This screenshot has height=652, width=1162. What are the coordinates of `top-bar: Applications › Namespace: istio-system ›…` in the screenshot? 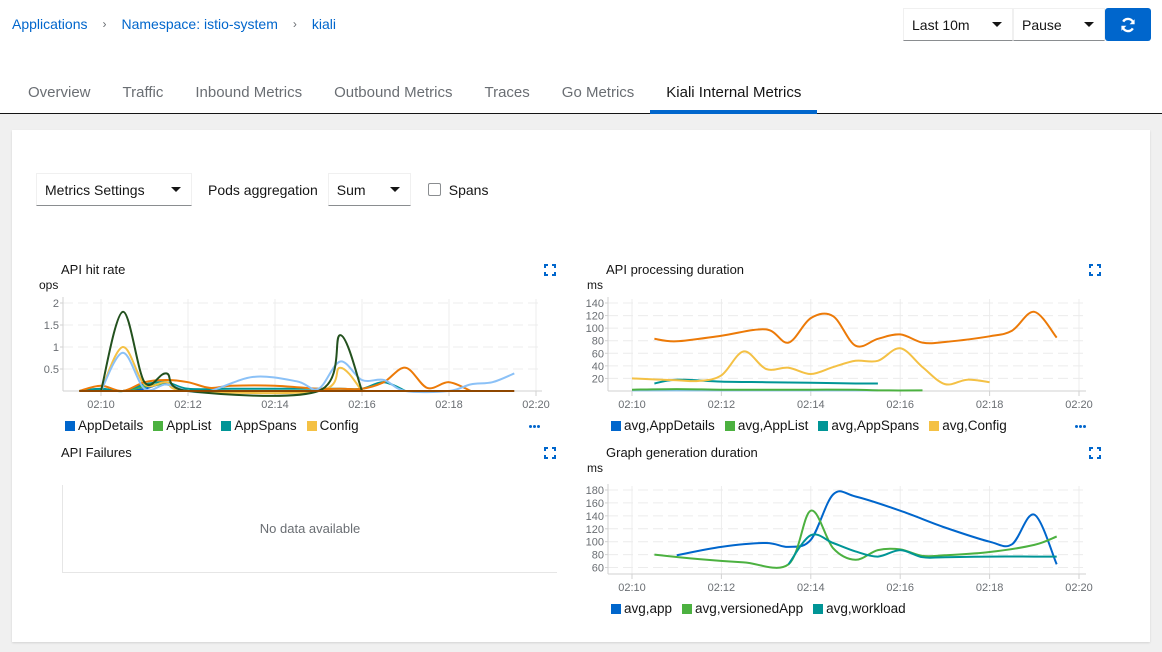 It's located at (581, 25).